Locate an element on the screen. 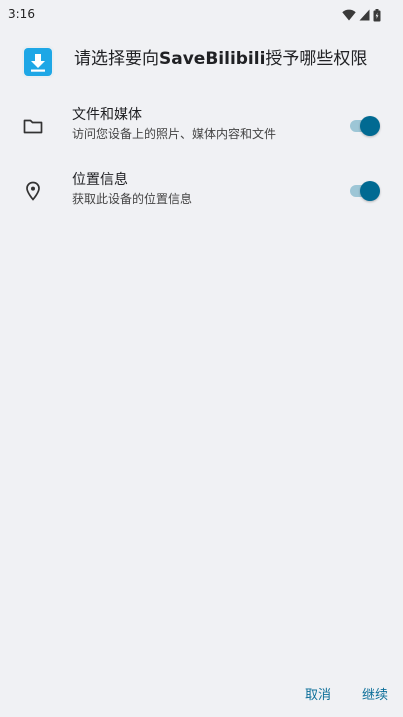 The height and width of the screenshot is (717, 403). location-toggle is located at coordinates (365, 191).